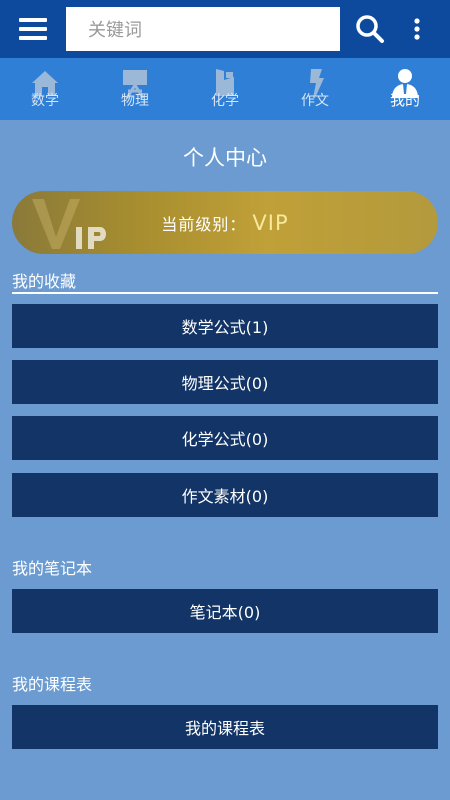 This screenshot has width=450, height=800. I want to click on tab-essay: 作文, so click(315, 89).